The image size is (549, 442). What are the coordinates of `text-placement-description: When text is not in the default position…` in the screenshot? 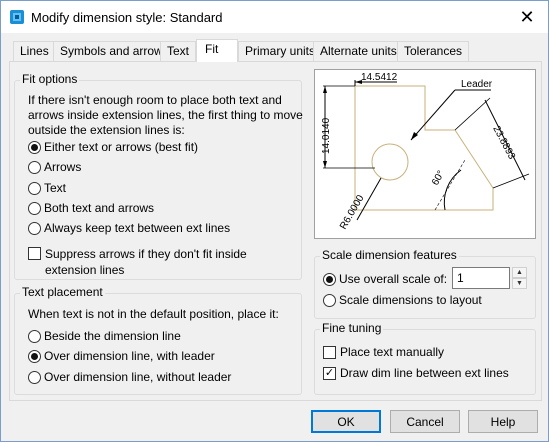 It's located at (153, 314).